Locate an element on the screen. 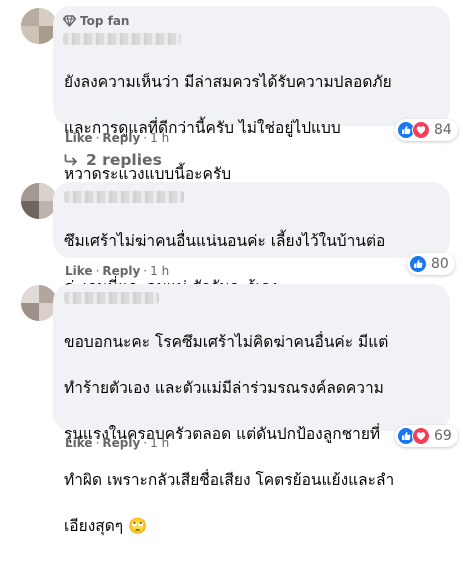 This screenshot has height=561, width=463. reaction-summary: 69 is located at coordinates (426, 436).